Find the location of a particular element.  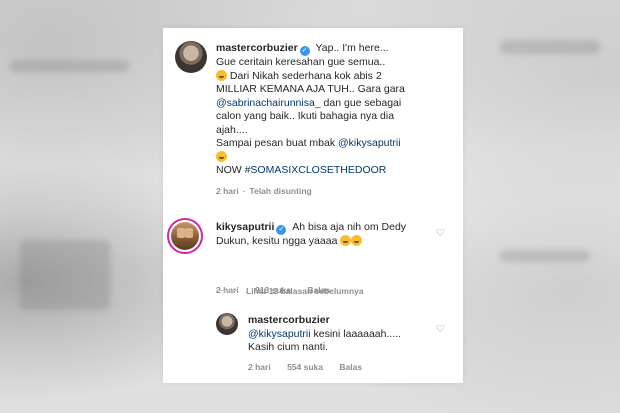

reply-meta: 2 hari 554 suka Balas is located at coordinates (312, 367).